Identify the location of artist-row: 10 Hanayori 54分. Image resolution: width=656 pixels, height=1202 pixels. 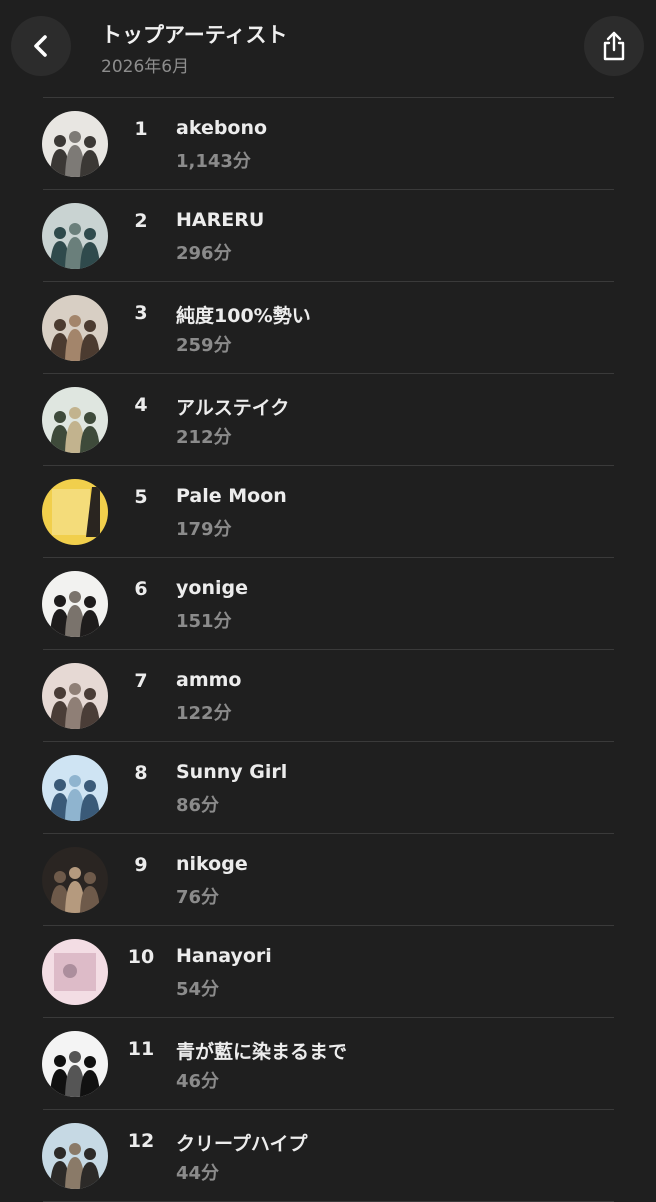
(328, 972).